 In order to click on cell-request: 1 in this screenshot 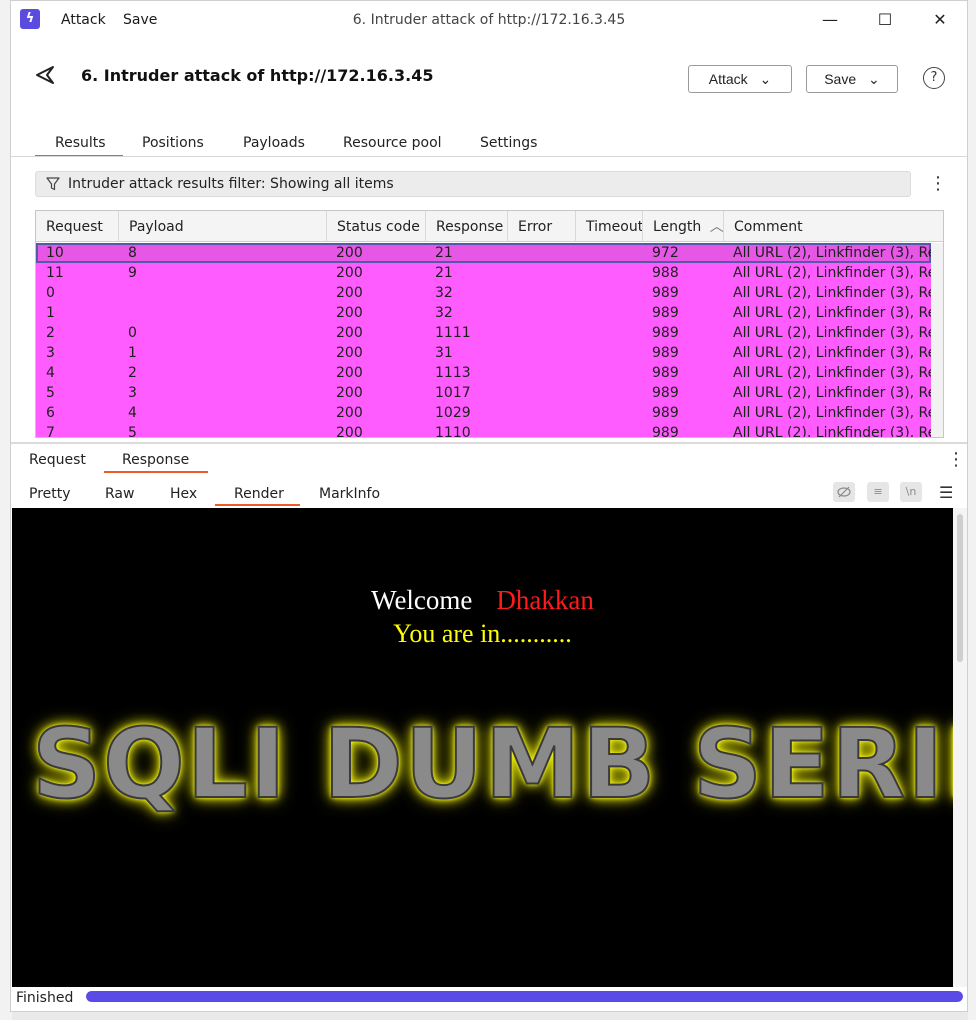, I will do `click(50, 313)`.